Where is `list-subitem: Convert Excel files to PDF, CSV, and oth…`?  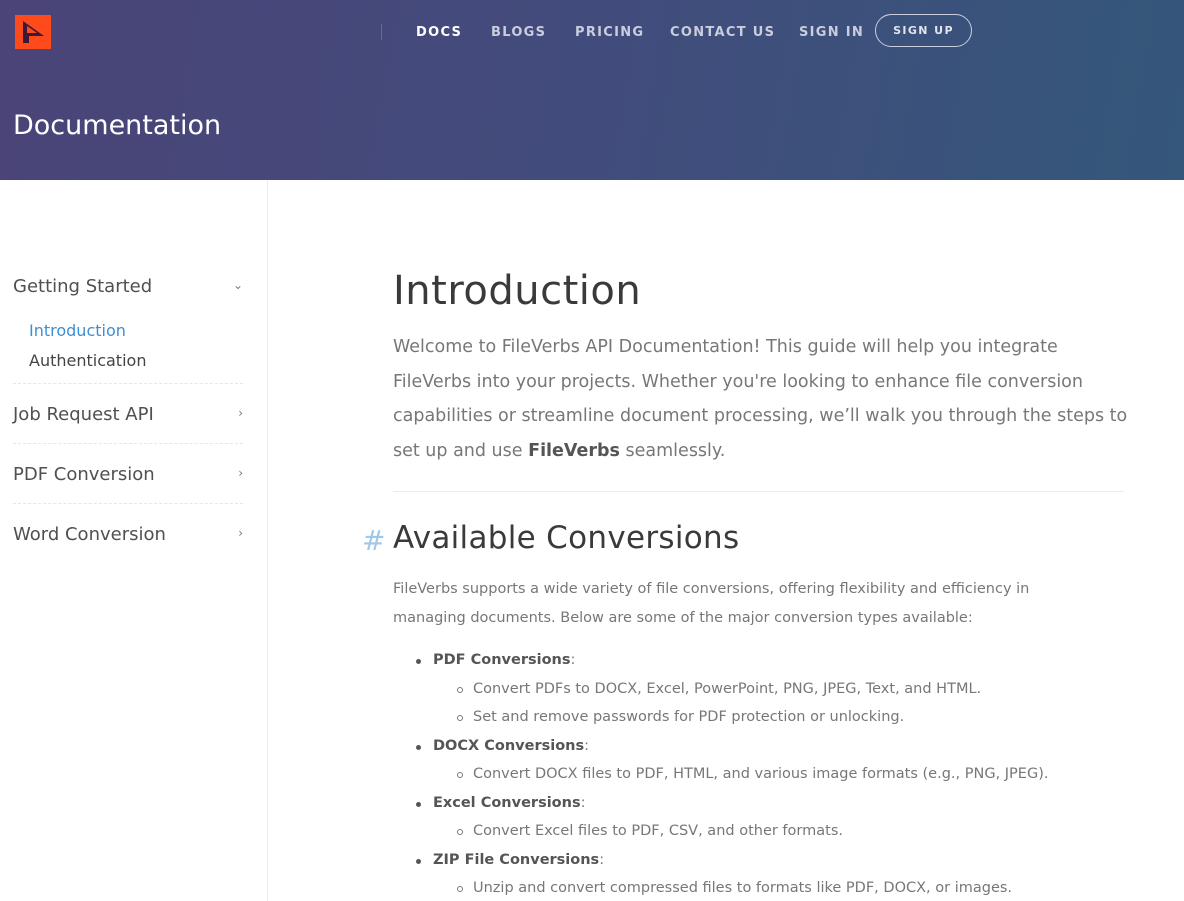 list-subitem: Convert Excel files to PDF, CSV, and oth… is located at coordinates (650, 831).